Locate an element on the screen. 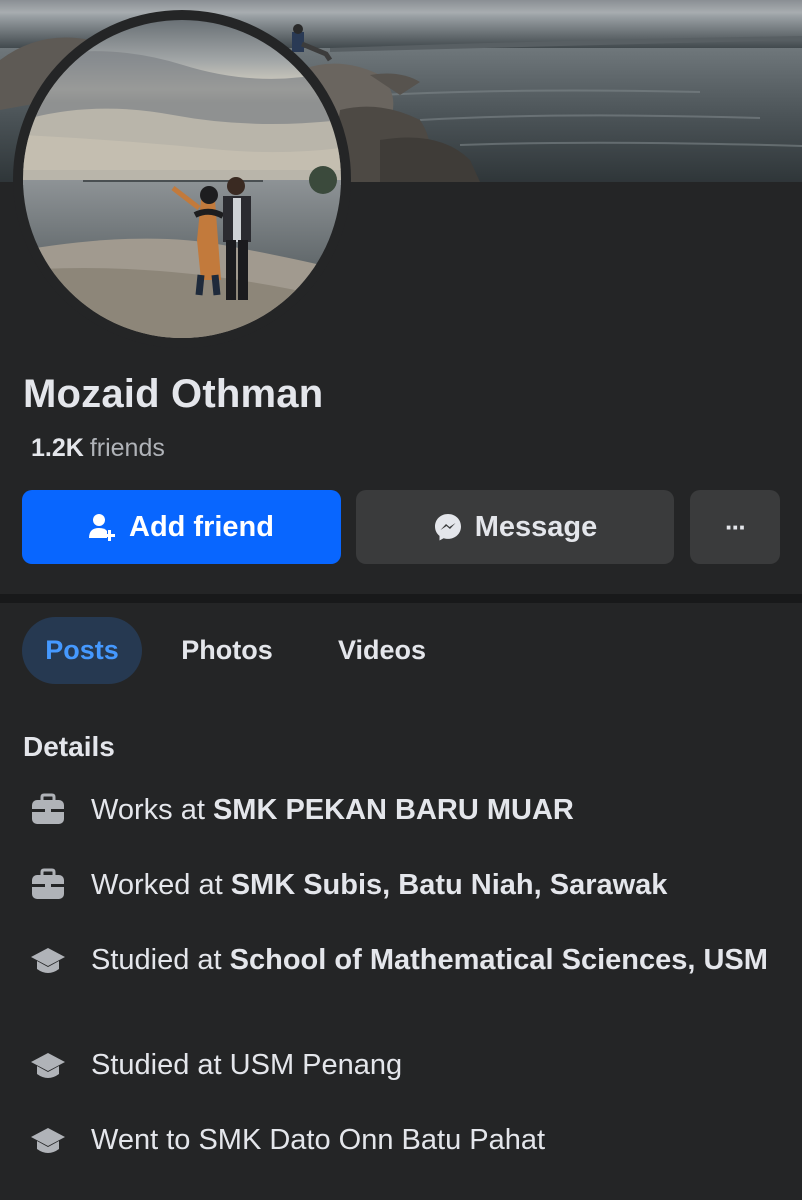  more-options-button: ··· is located at coordinates (735, 527).